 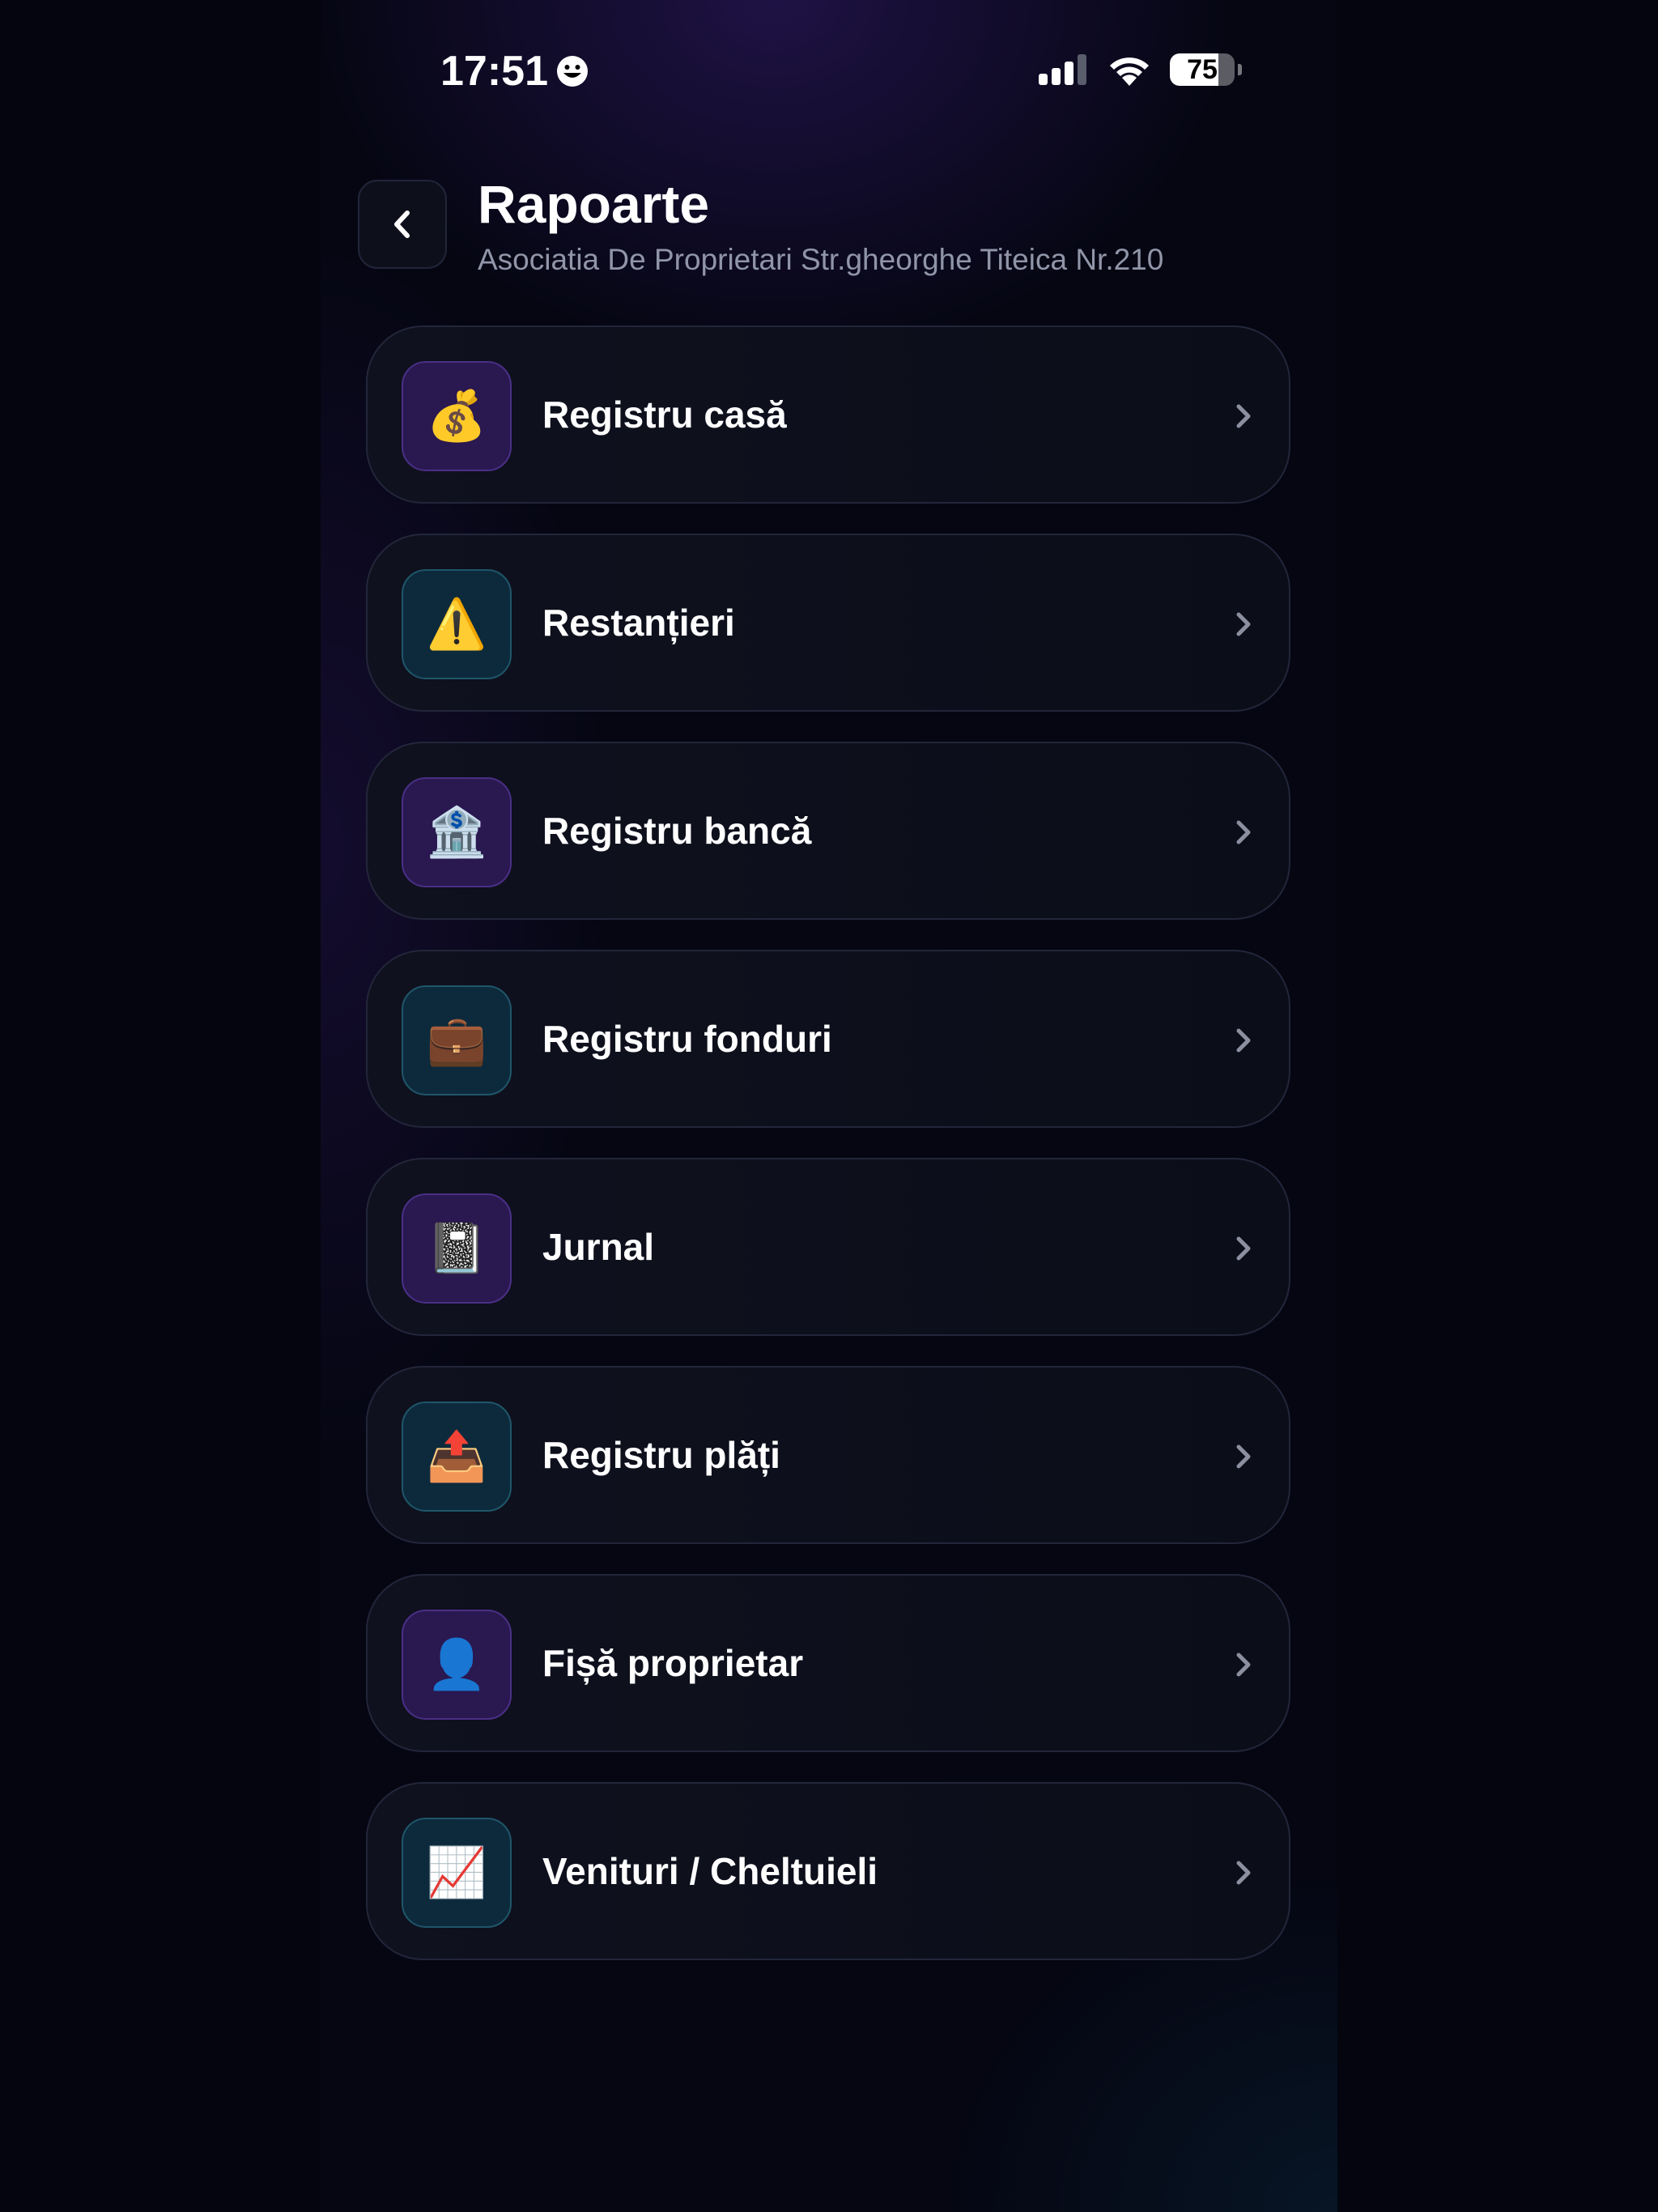 I want to click on report-item: 🏦 Registru bancă, so click(x=828, y=831).